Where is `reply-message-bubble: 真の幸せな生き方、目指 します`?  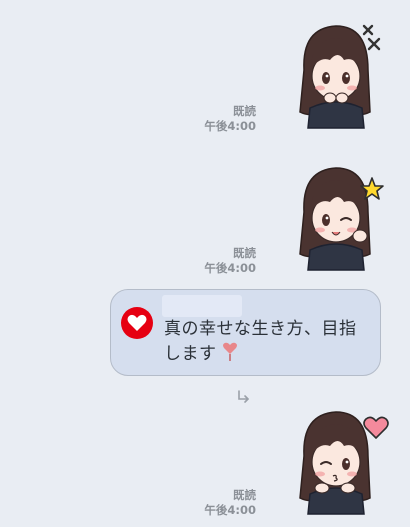 reply-message-bubble: 真の幸せな生き方、目指 します is located at coordinates (245, 332).